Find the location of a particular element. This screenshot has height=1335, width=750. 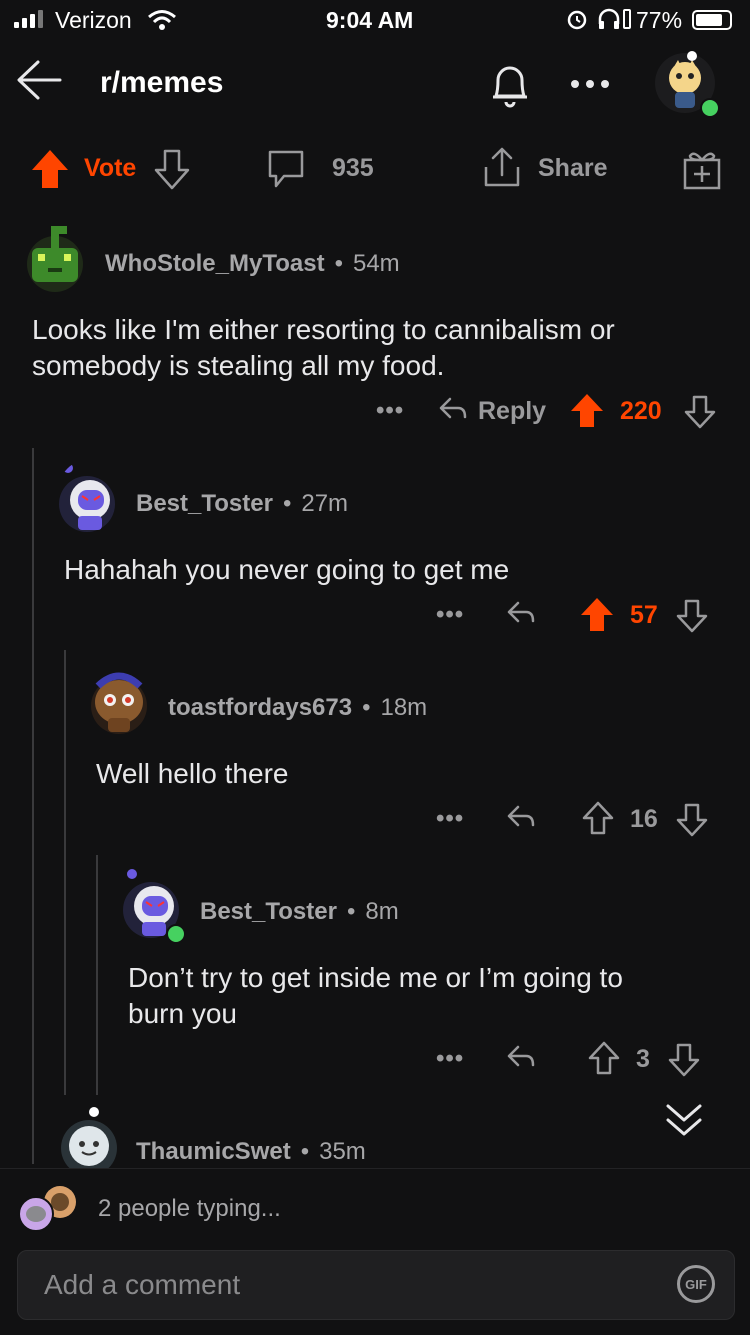

vote-label: Vote is located at coordinates (110, 168).